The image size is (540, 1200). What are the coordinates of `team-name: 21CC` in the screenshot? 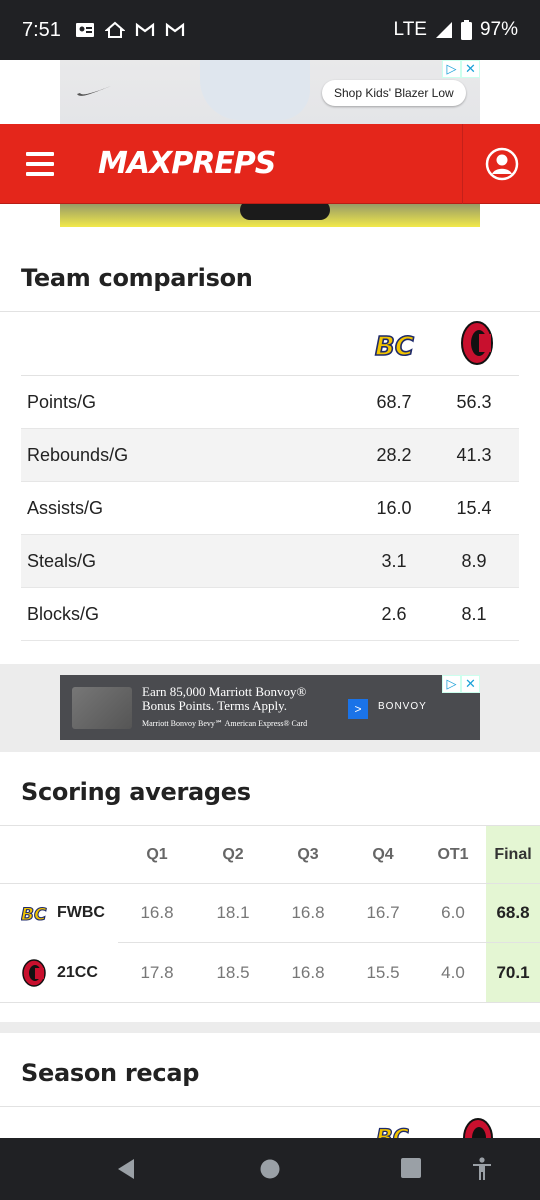 It's located at (77, 972).